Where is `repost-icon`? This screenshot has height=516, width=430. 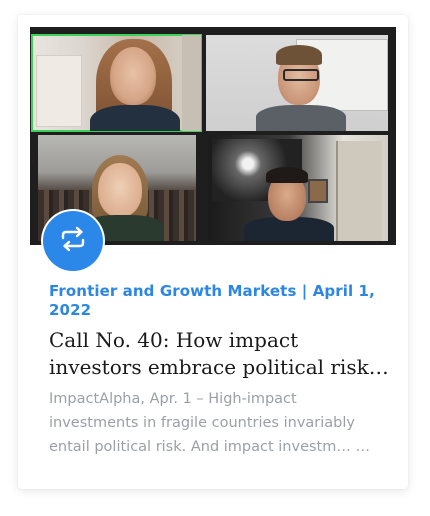 repost-icon is located at coordinates (73, 241).